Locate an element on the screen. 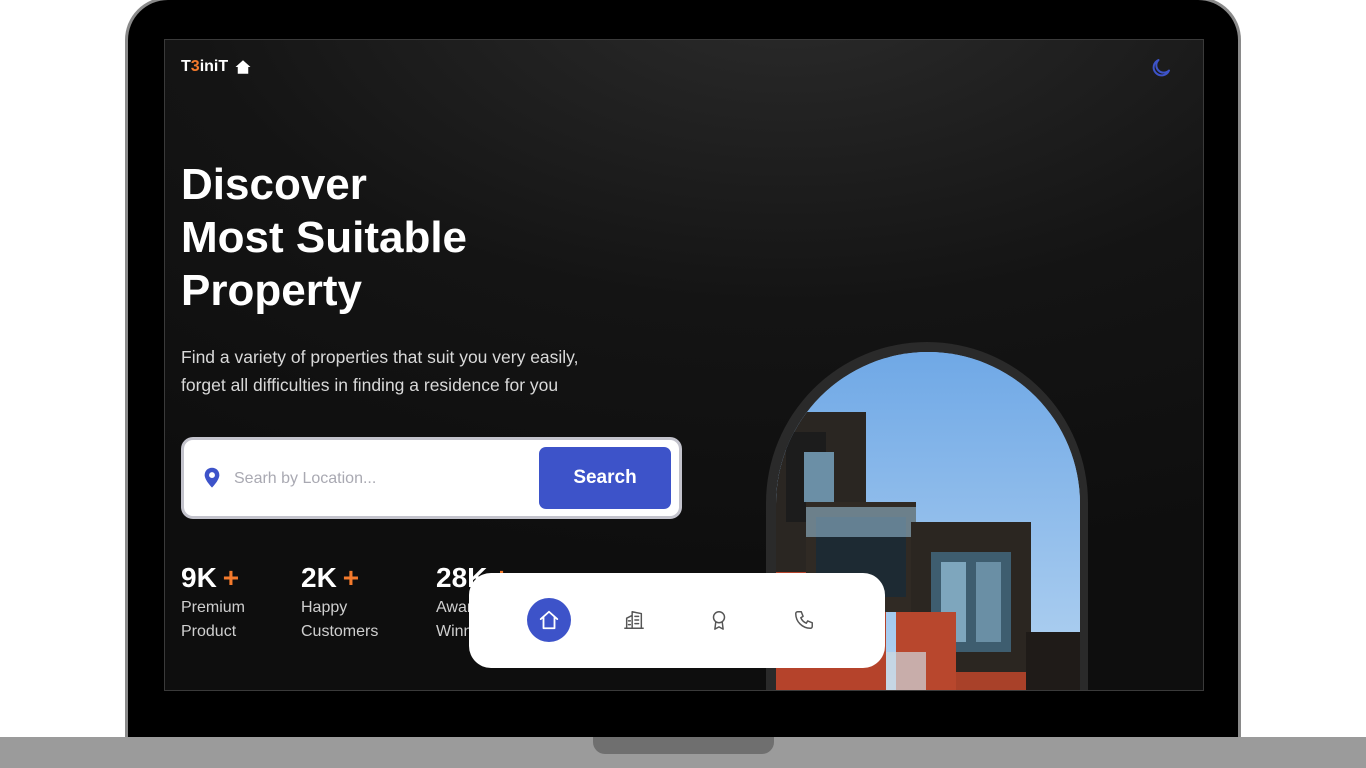 The image size is (1366, 768). home-icon is located at coordinates (549, 620).